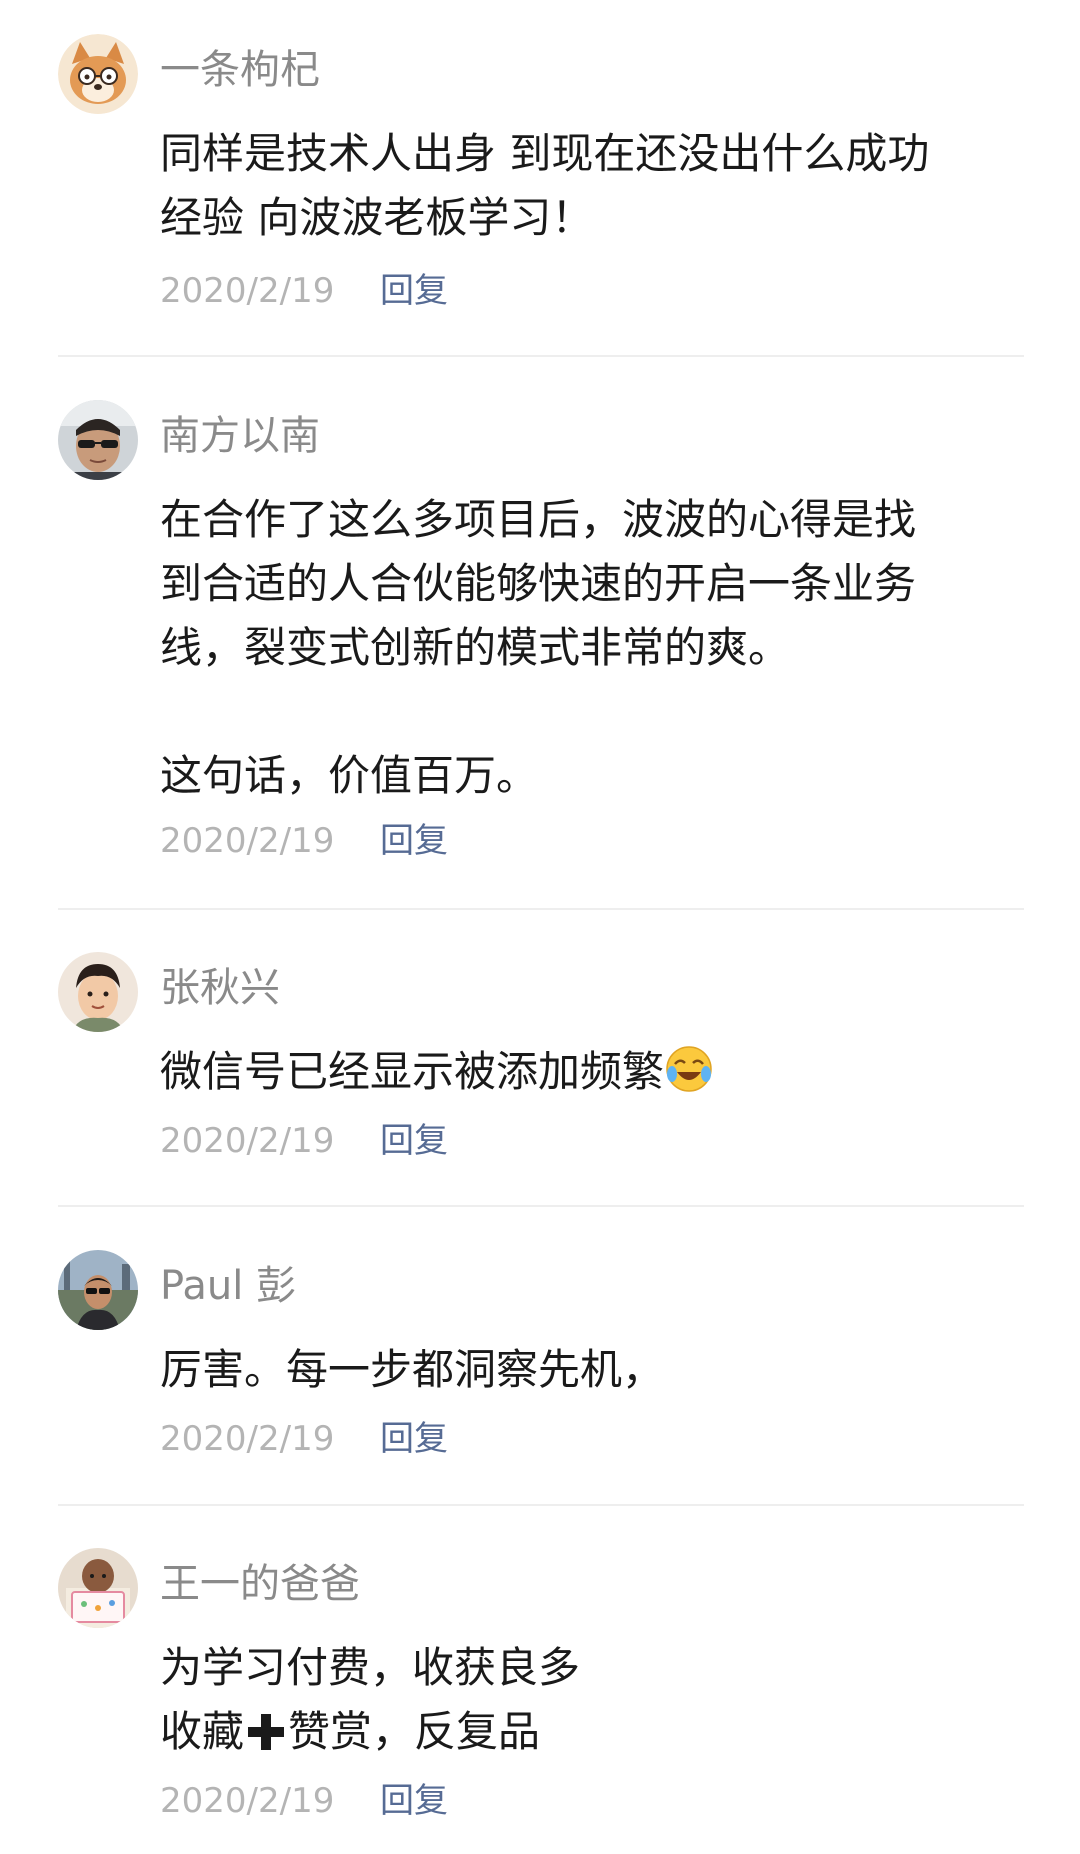  I want to click on comment-text-line: 赞赏，反复品, so click(414, 1731).